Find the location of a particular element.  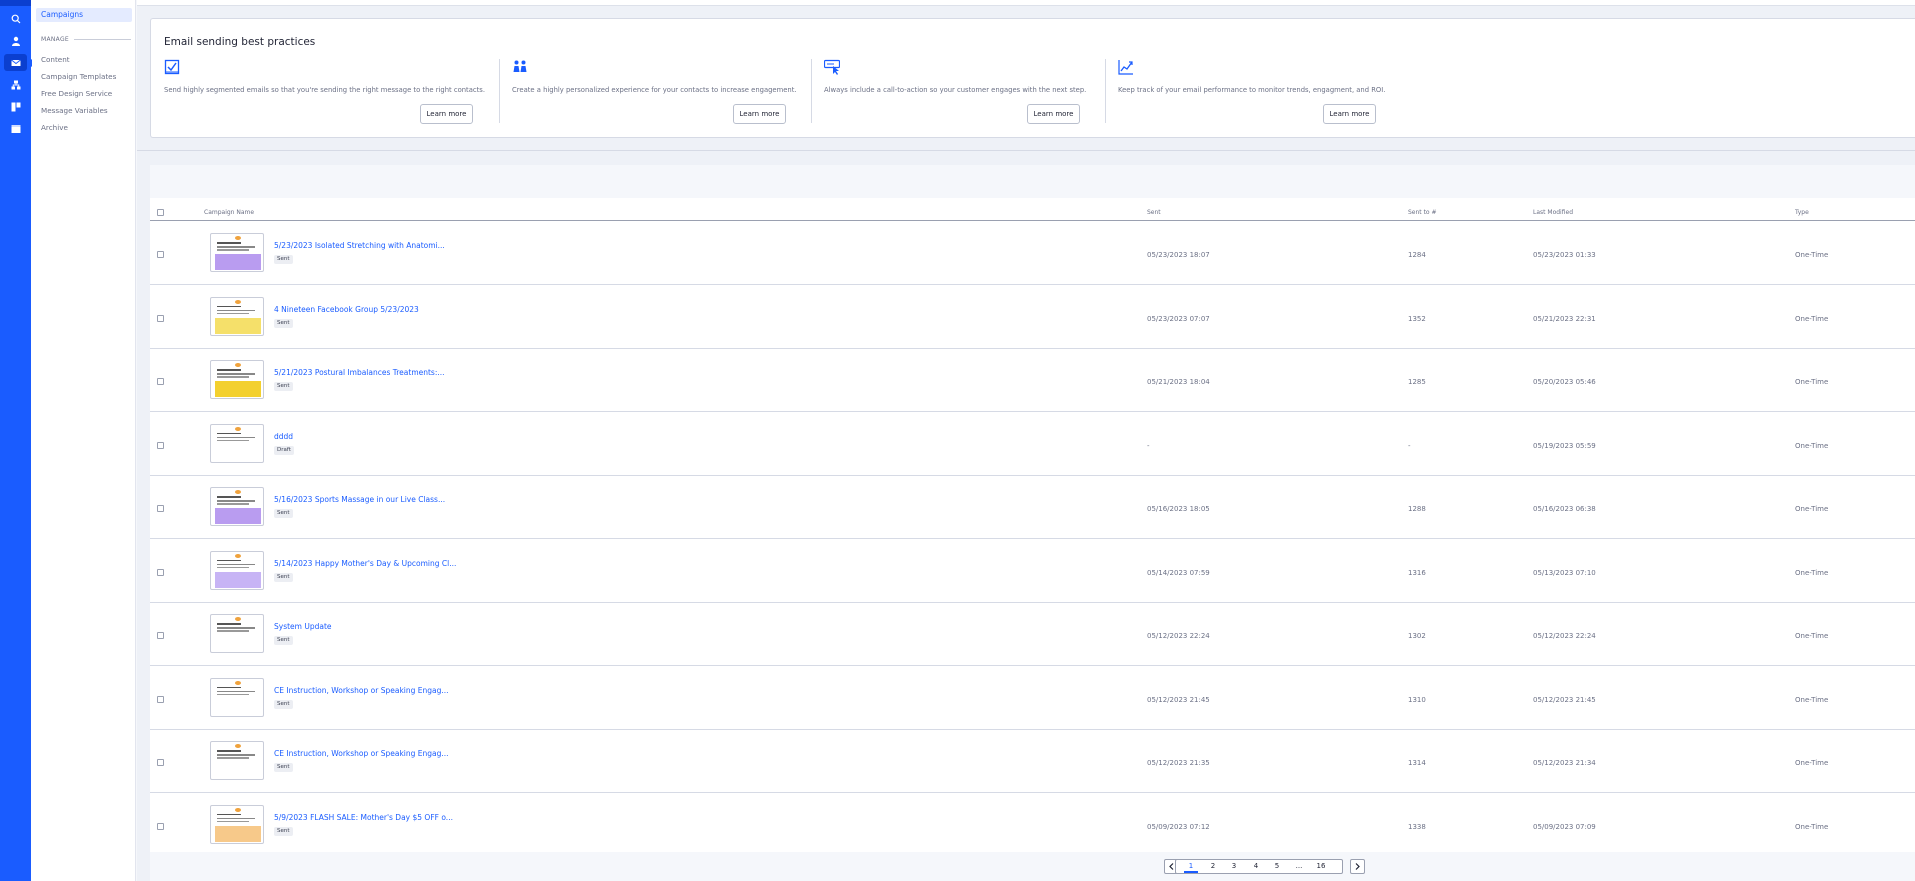

table-row: dddd Draft - - 05/19/2023 05:59 One-Time is located at coordinates (1032, 444).